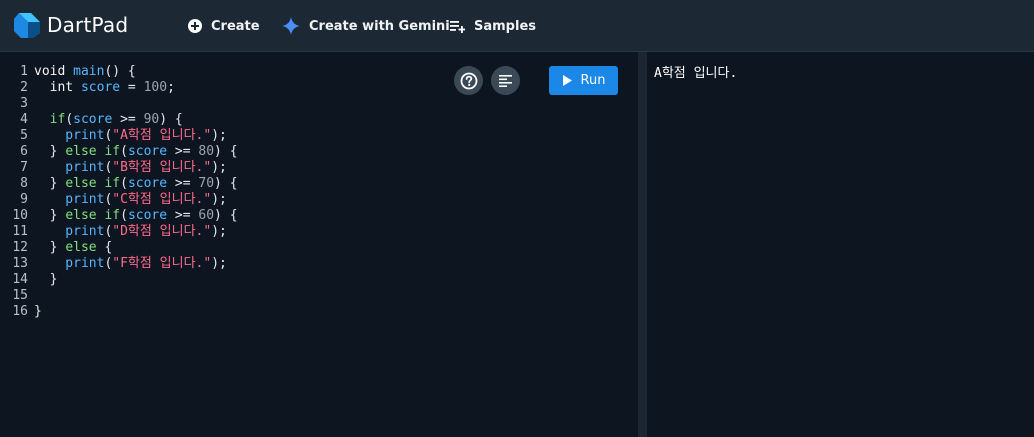 The width and height of the screenshot is (1034, 437). Describe the element at coordinates (24, 87) in the screenshot. I see `line-number: 2` at that location.